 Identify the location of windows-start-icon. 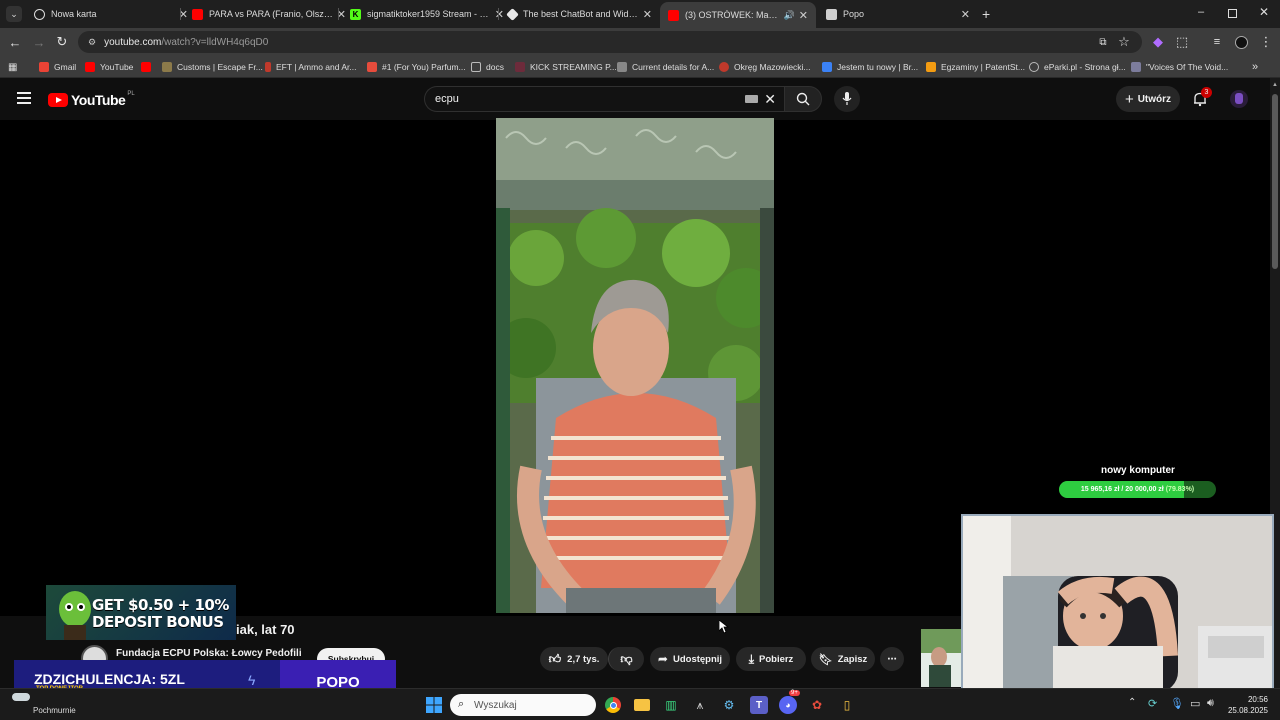
(434, 705).